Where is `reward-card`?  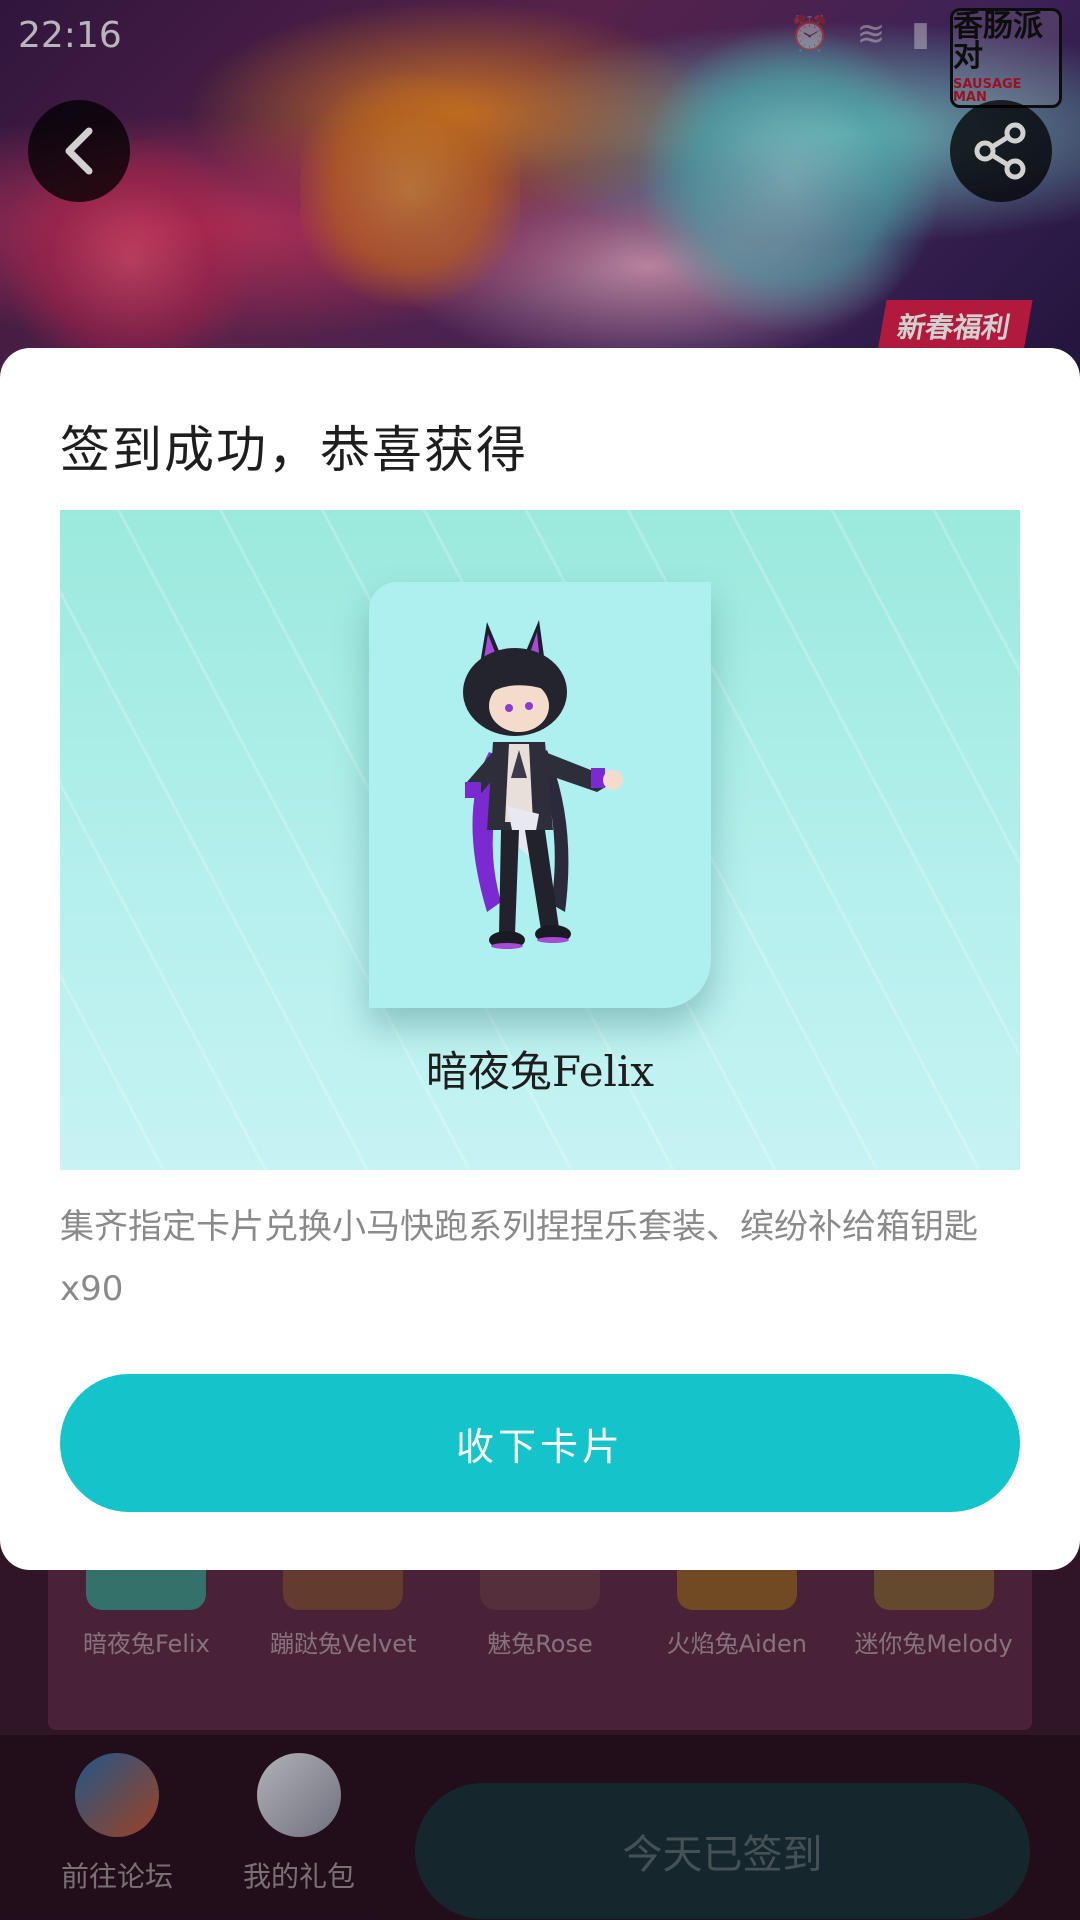
reward-card is located at coordinates (540, 795).